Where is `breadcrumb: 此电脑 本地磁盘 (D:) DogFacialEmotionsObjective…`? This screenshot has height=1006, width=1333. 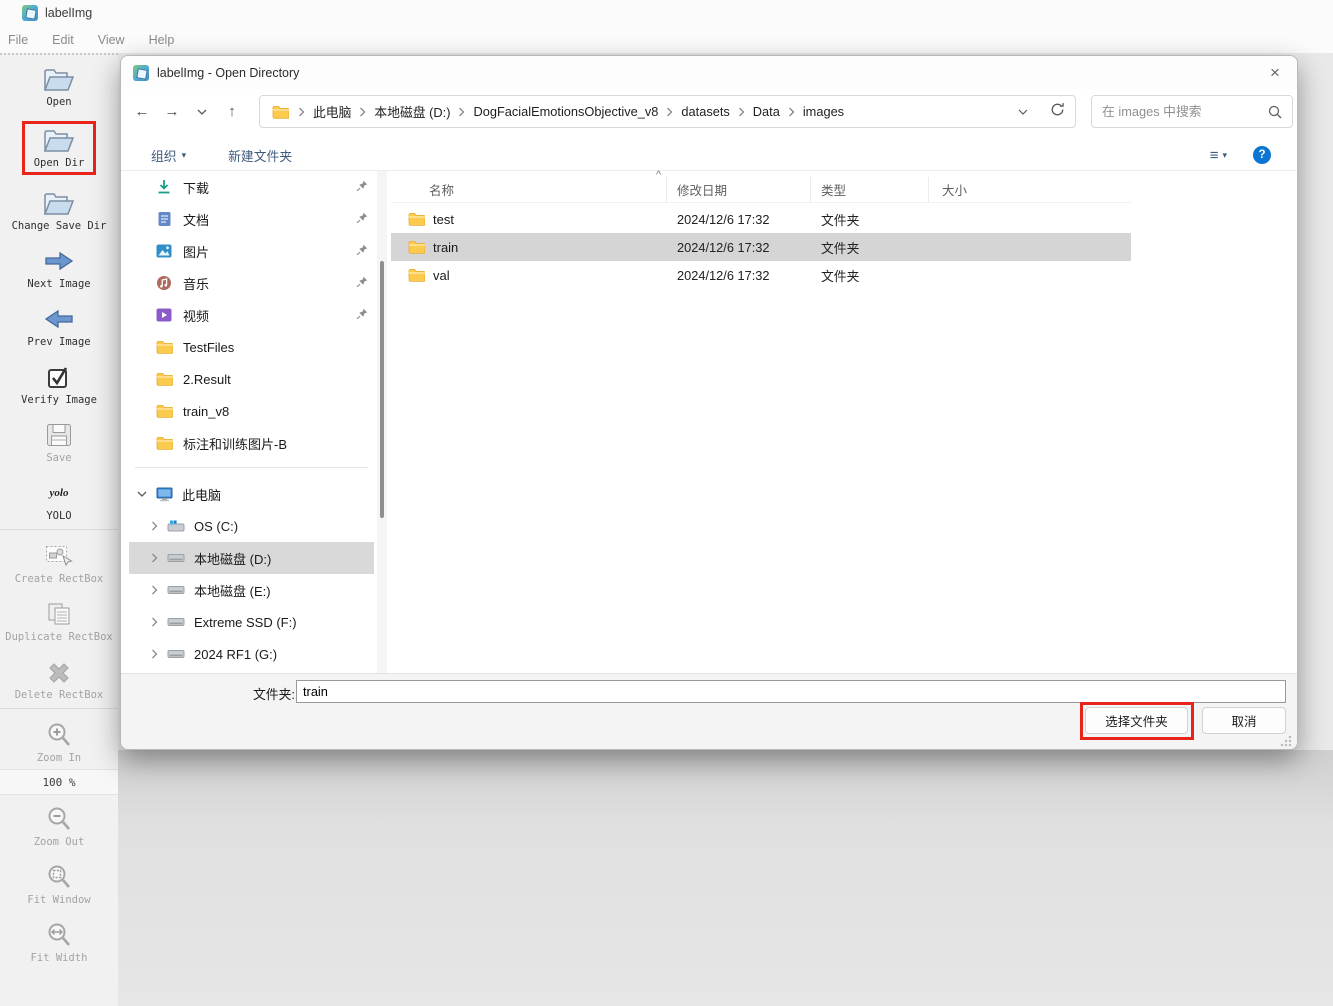 breadcrumb: 此电脑 本地磁盘 (D:) DogFacialEmotionsObjective… is located at coordinates (667, 111).